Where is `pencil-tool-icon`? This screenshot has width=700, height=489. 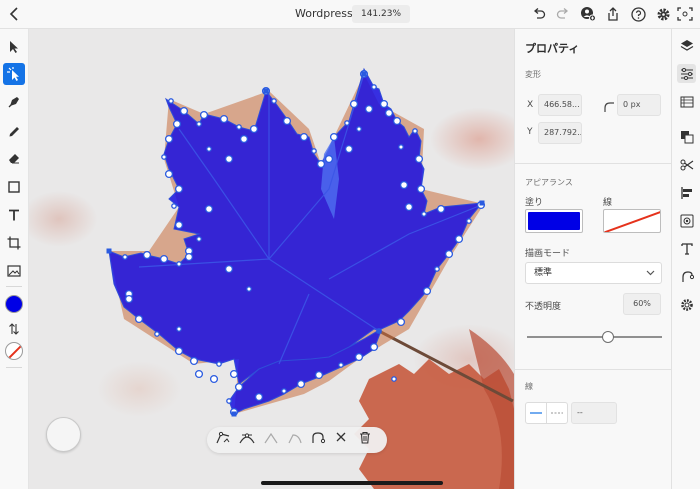 pencil-tool-icon is located at coordinates (14, 130).